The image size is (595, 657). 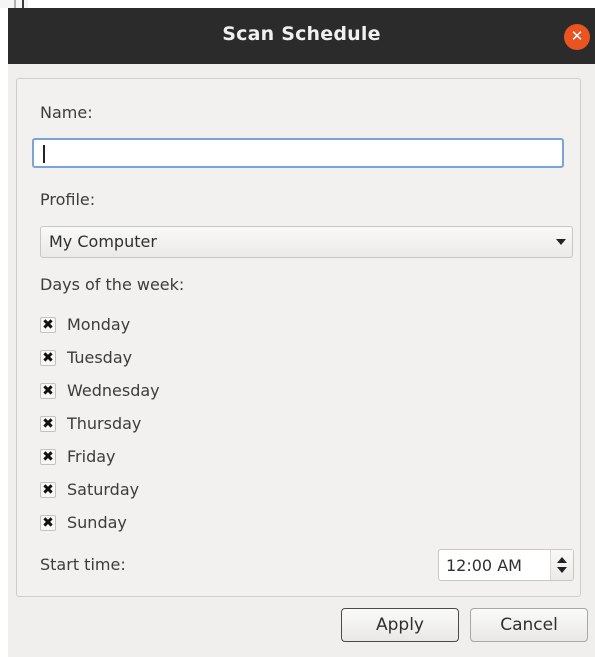 I want to click on day-label: Monday, so click(x=99, y=324).